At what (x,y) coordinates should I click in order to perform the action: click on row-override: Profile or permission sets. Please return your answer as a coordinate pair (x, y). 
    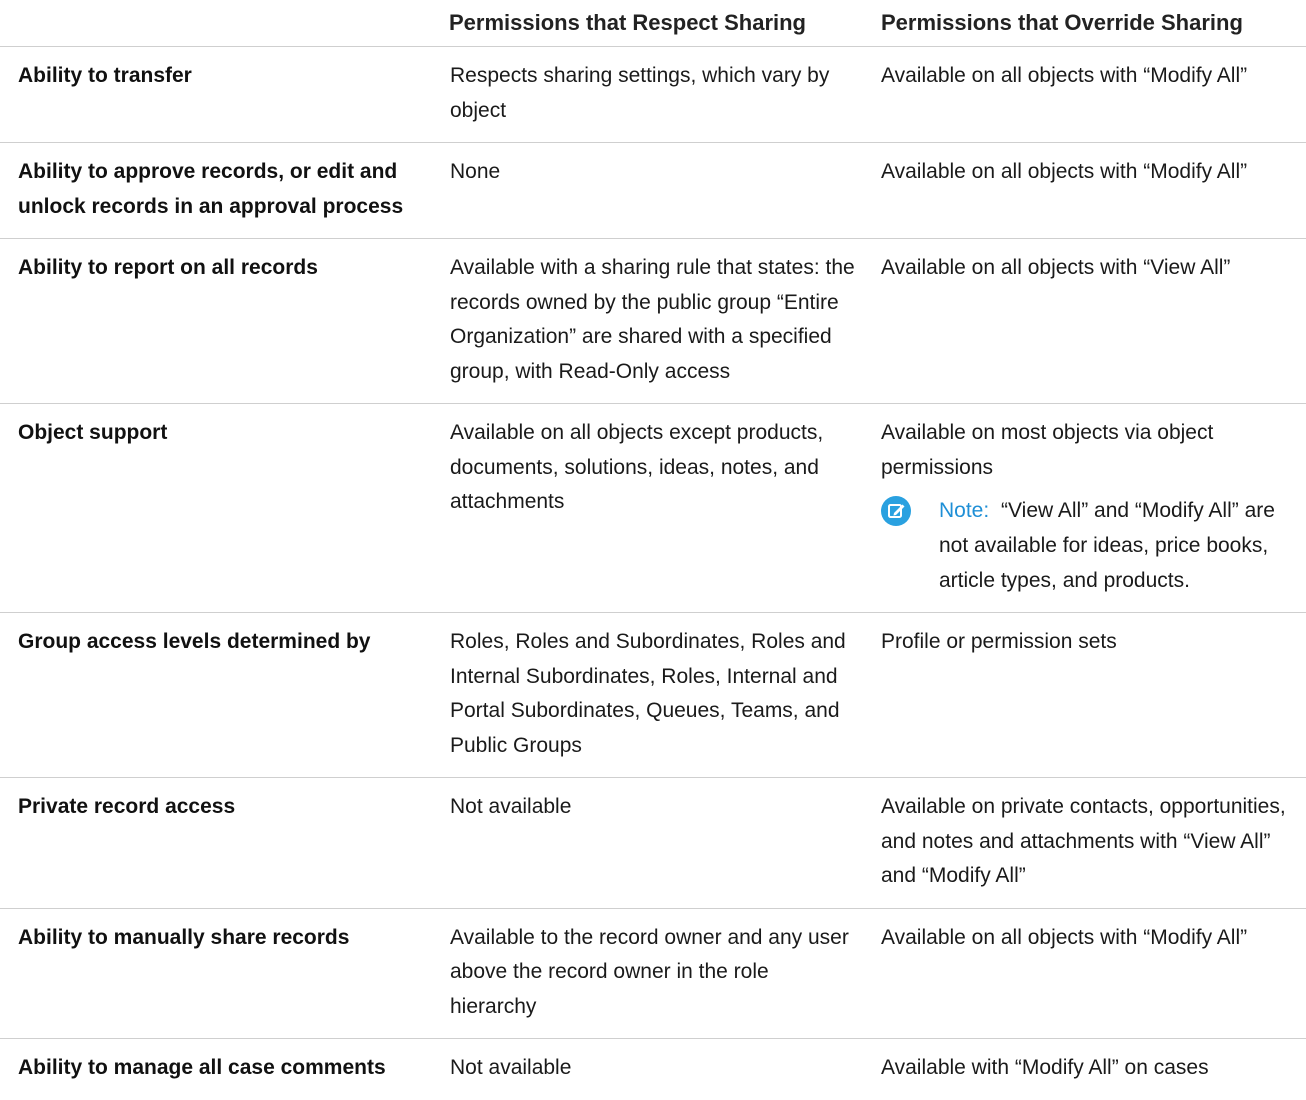
    Looking at the image, I should click on (1085, 695).